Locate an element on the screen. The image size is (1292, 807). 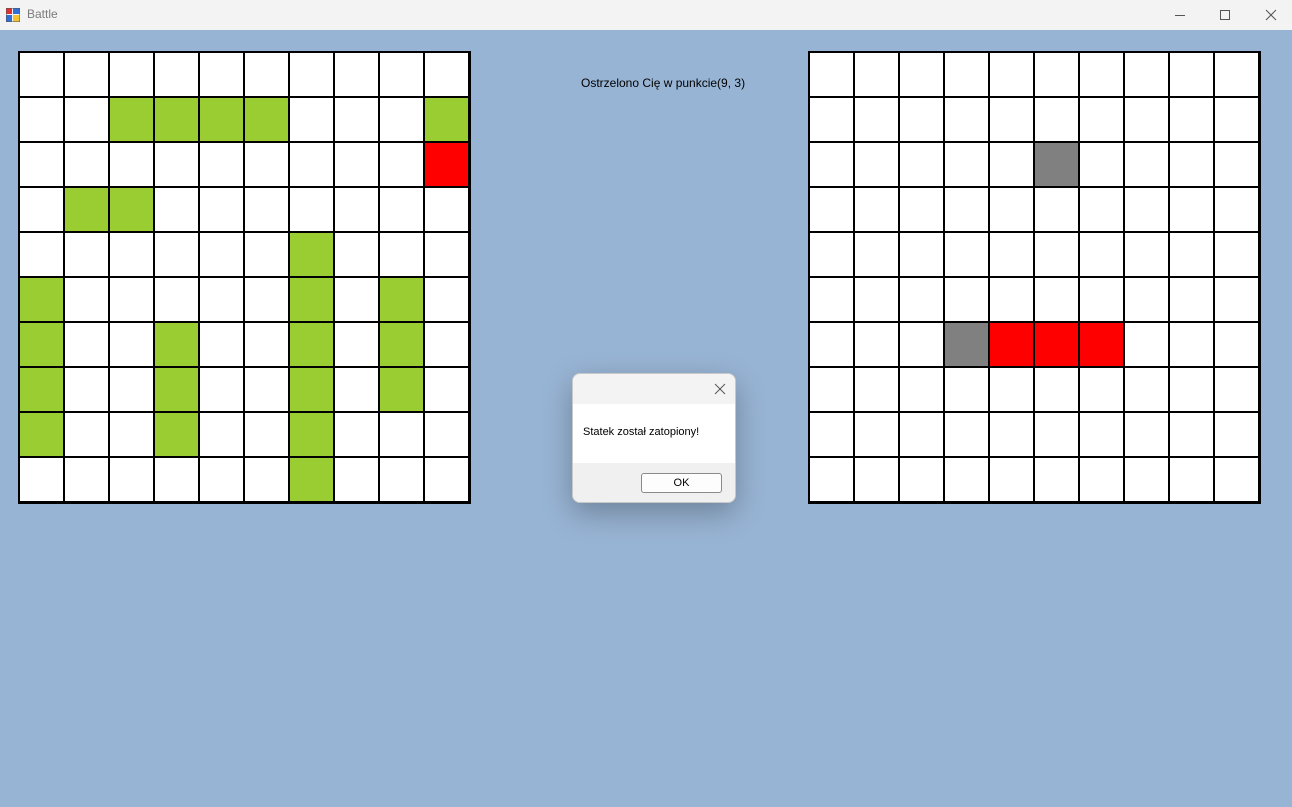
ok-button: OK is located at coordinates (681, 483).